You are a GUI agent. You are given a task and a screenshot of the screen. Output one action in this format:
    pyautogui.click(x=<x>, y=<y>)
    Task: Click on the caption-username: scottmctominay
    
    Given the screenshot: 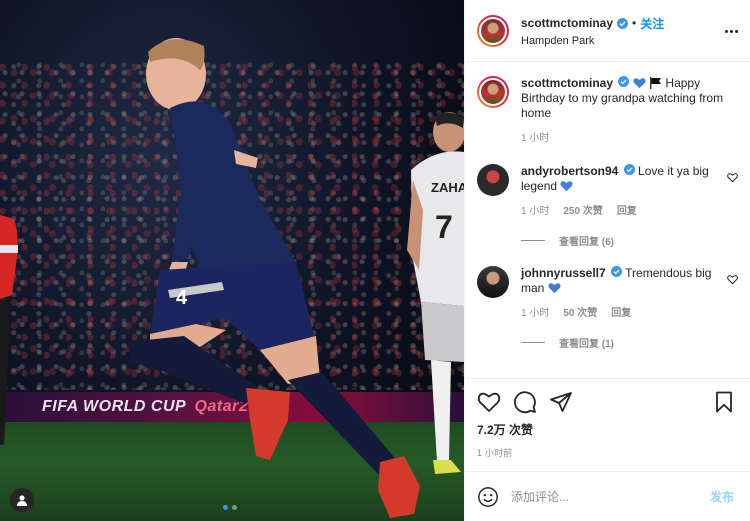 What is the action you would take?
    pyautogui.click(x=567, y=83)
    